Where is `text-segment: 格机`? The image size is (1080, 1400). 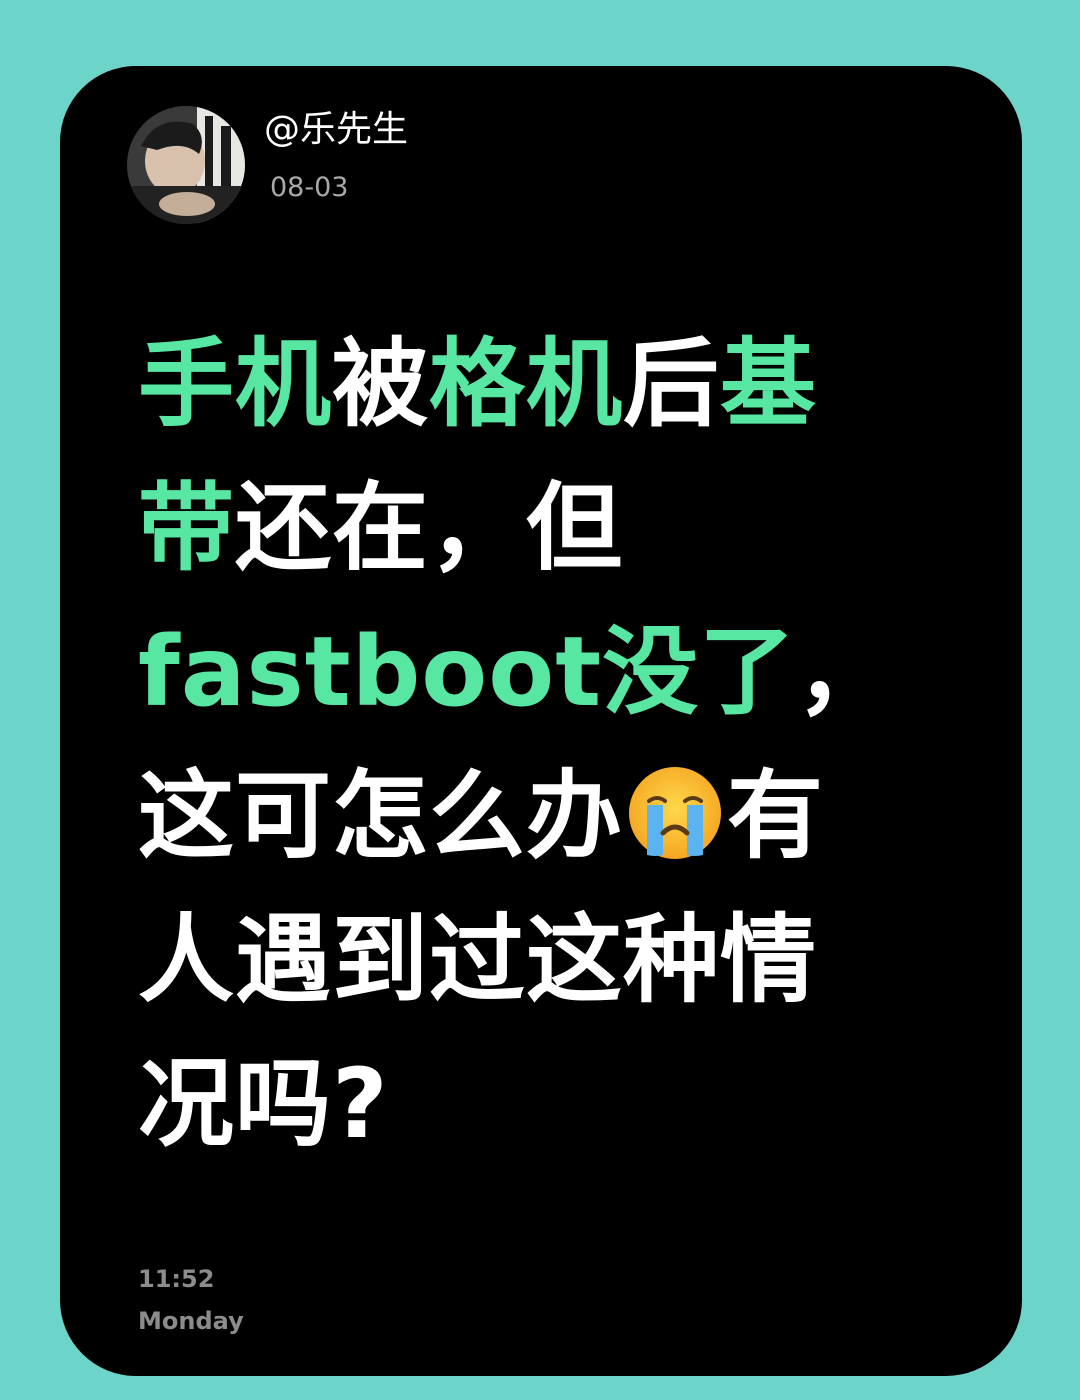
text-segment: 格机 is located at coordinates (526, 384).